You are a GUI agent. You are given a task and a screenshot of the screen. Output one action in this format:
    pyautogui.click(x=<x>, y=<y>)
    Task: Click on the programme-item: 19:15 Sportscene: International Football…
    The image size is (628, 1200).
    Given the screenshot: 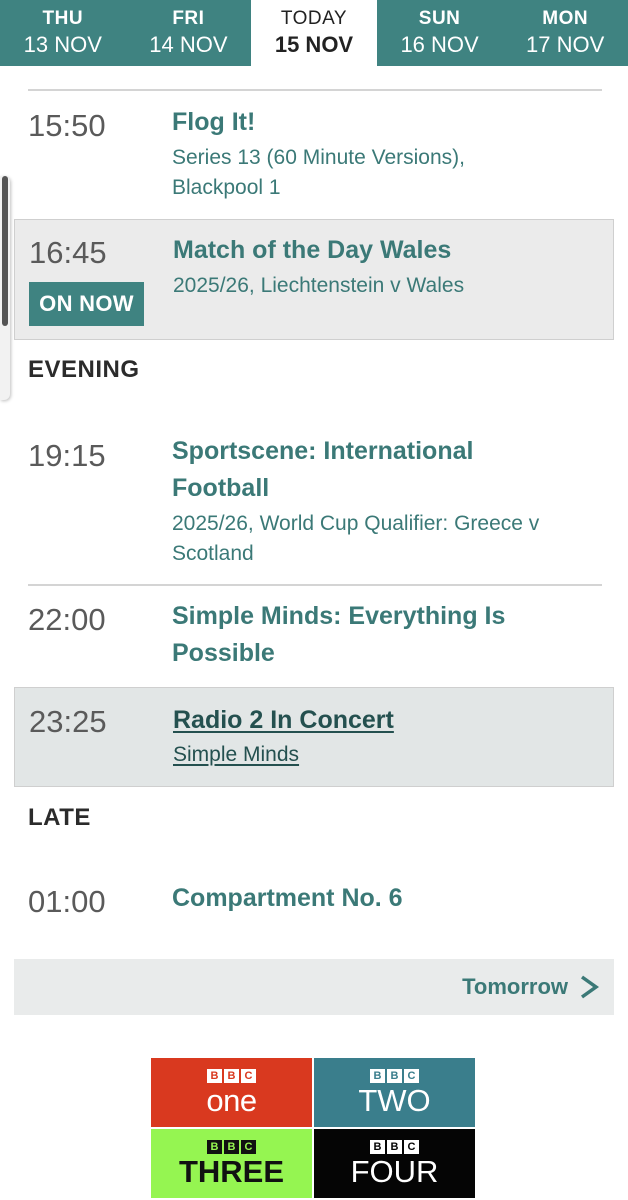 What is the action you would take?
    pyautogui.click(x=314, y=505)
    